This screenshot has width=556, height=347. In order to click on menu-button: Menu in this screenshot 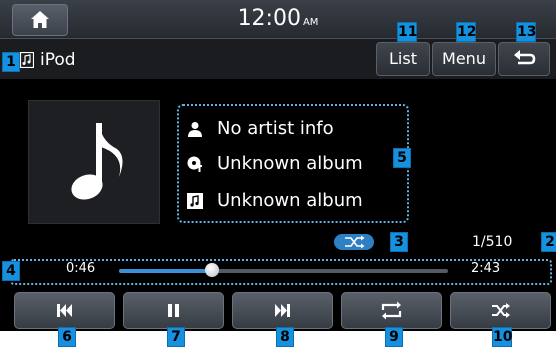, I will do `click(464, 59)`.